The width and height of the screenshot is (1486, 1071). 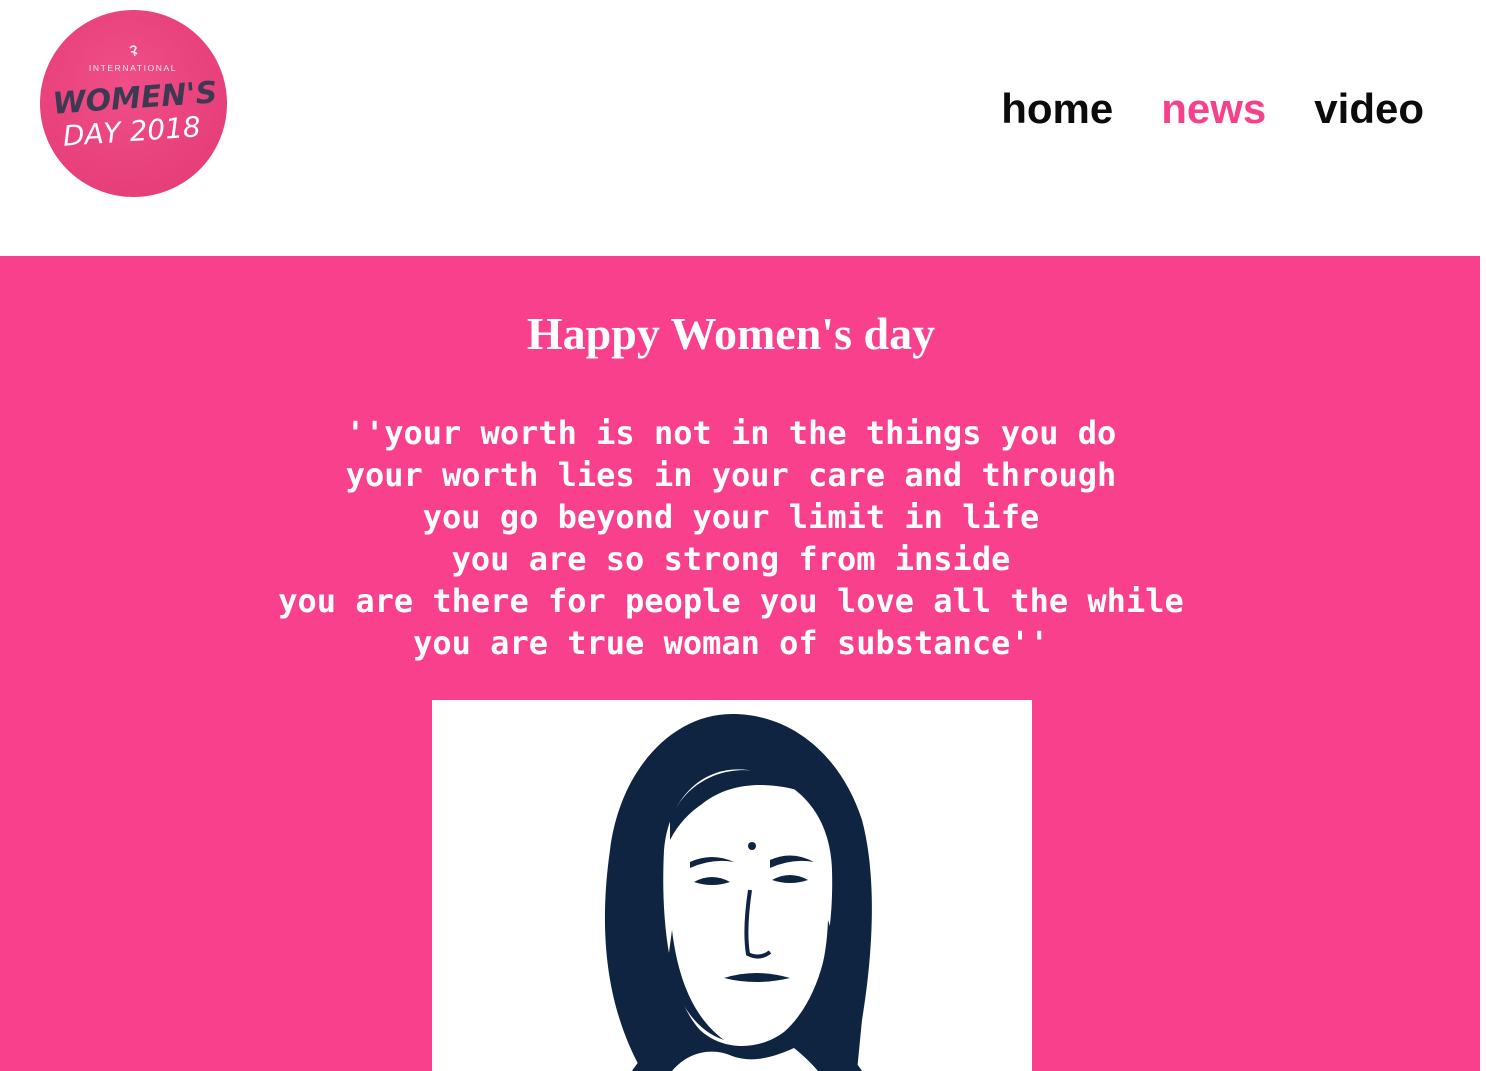 I want to click on main-nav: home news video, so click(x=1212, y=109).